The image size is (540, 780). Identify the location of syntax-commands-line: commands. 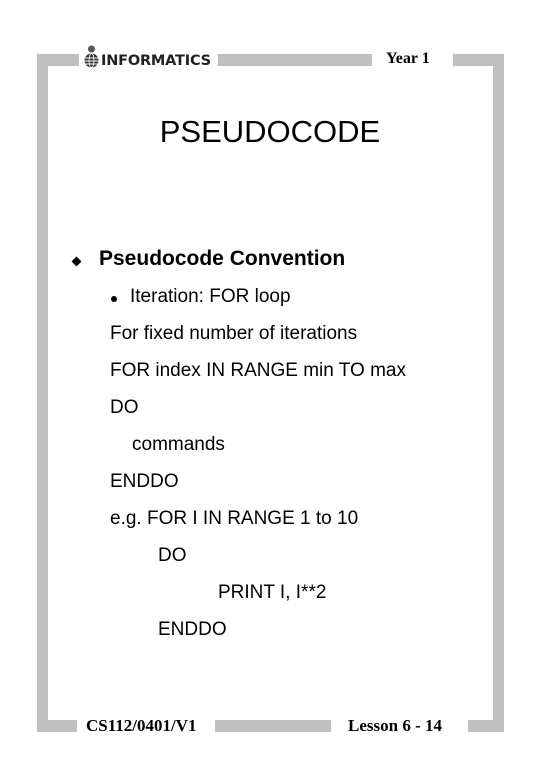
(178, 444).